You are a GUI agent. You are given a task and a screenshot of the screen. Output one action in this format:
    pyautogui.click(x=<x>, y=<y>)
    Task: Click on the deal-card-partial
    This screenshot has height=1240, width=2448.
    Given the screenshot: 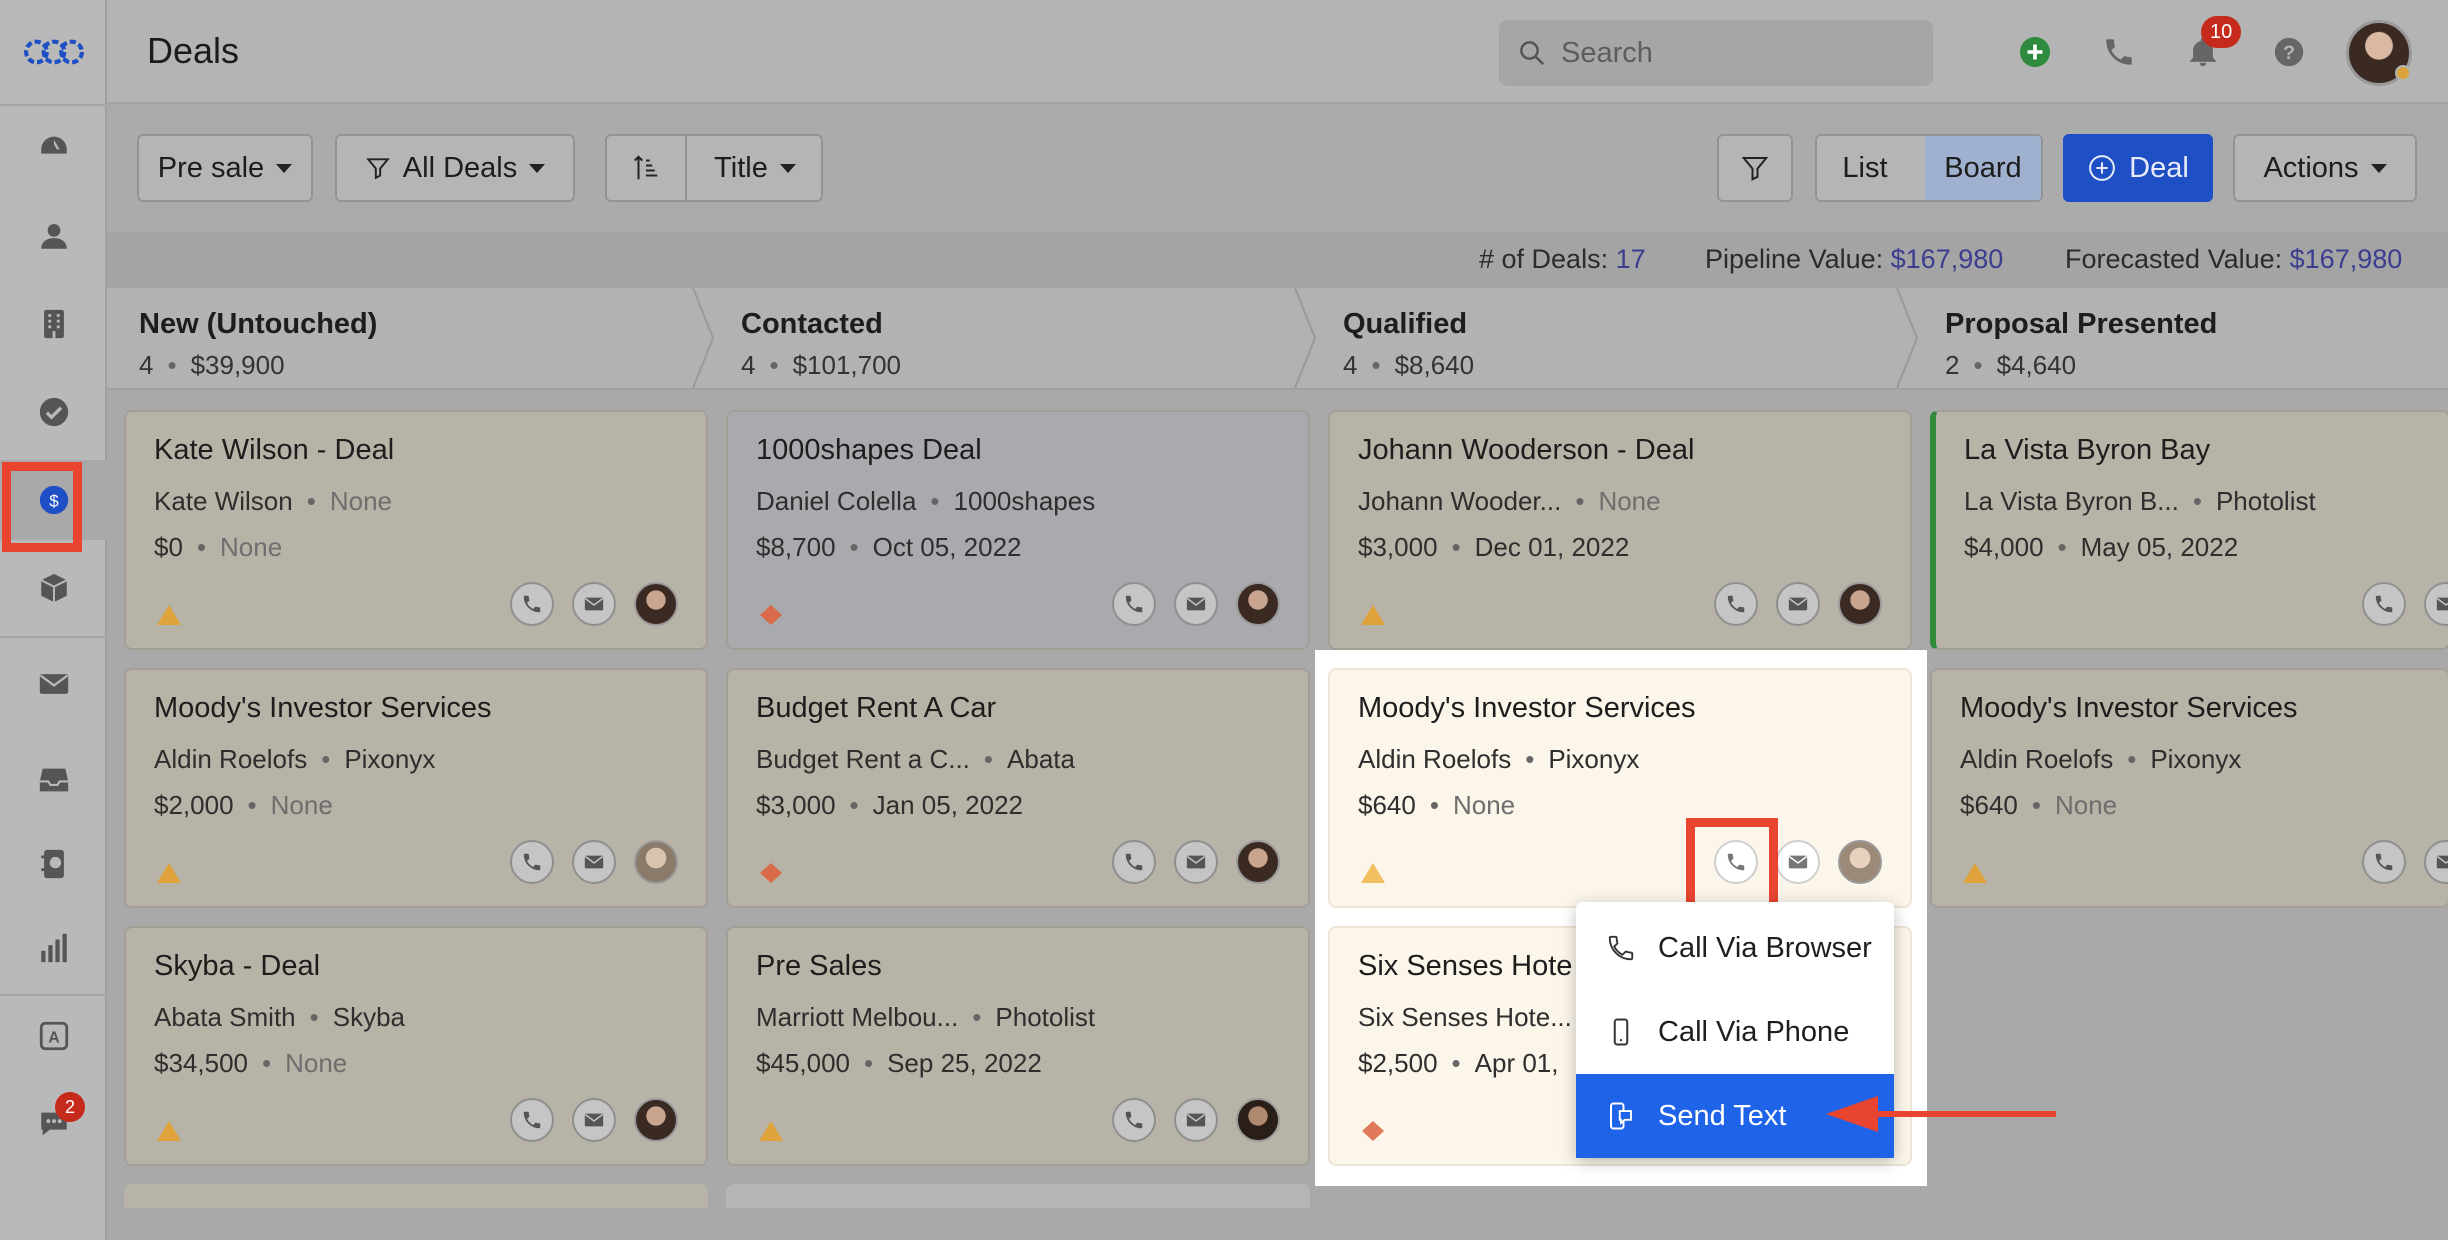 What is the action you would take?
    pyautogui.click(x=1018, y=1196)
    